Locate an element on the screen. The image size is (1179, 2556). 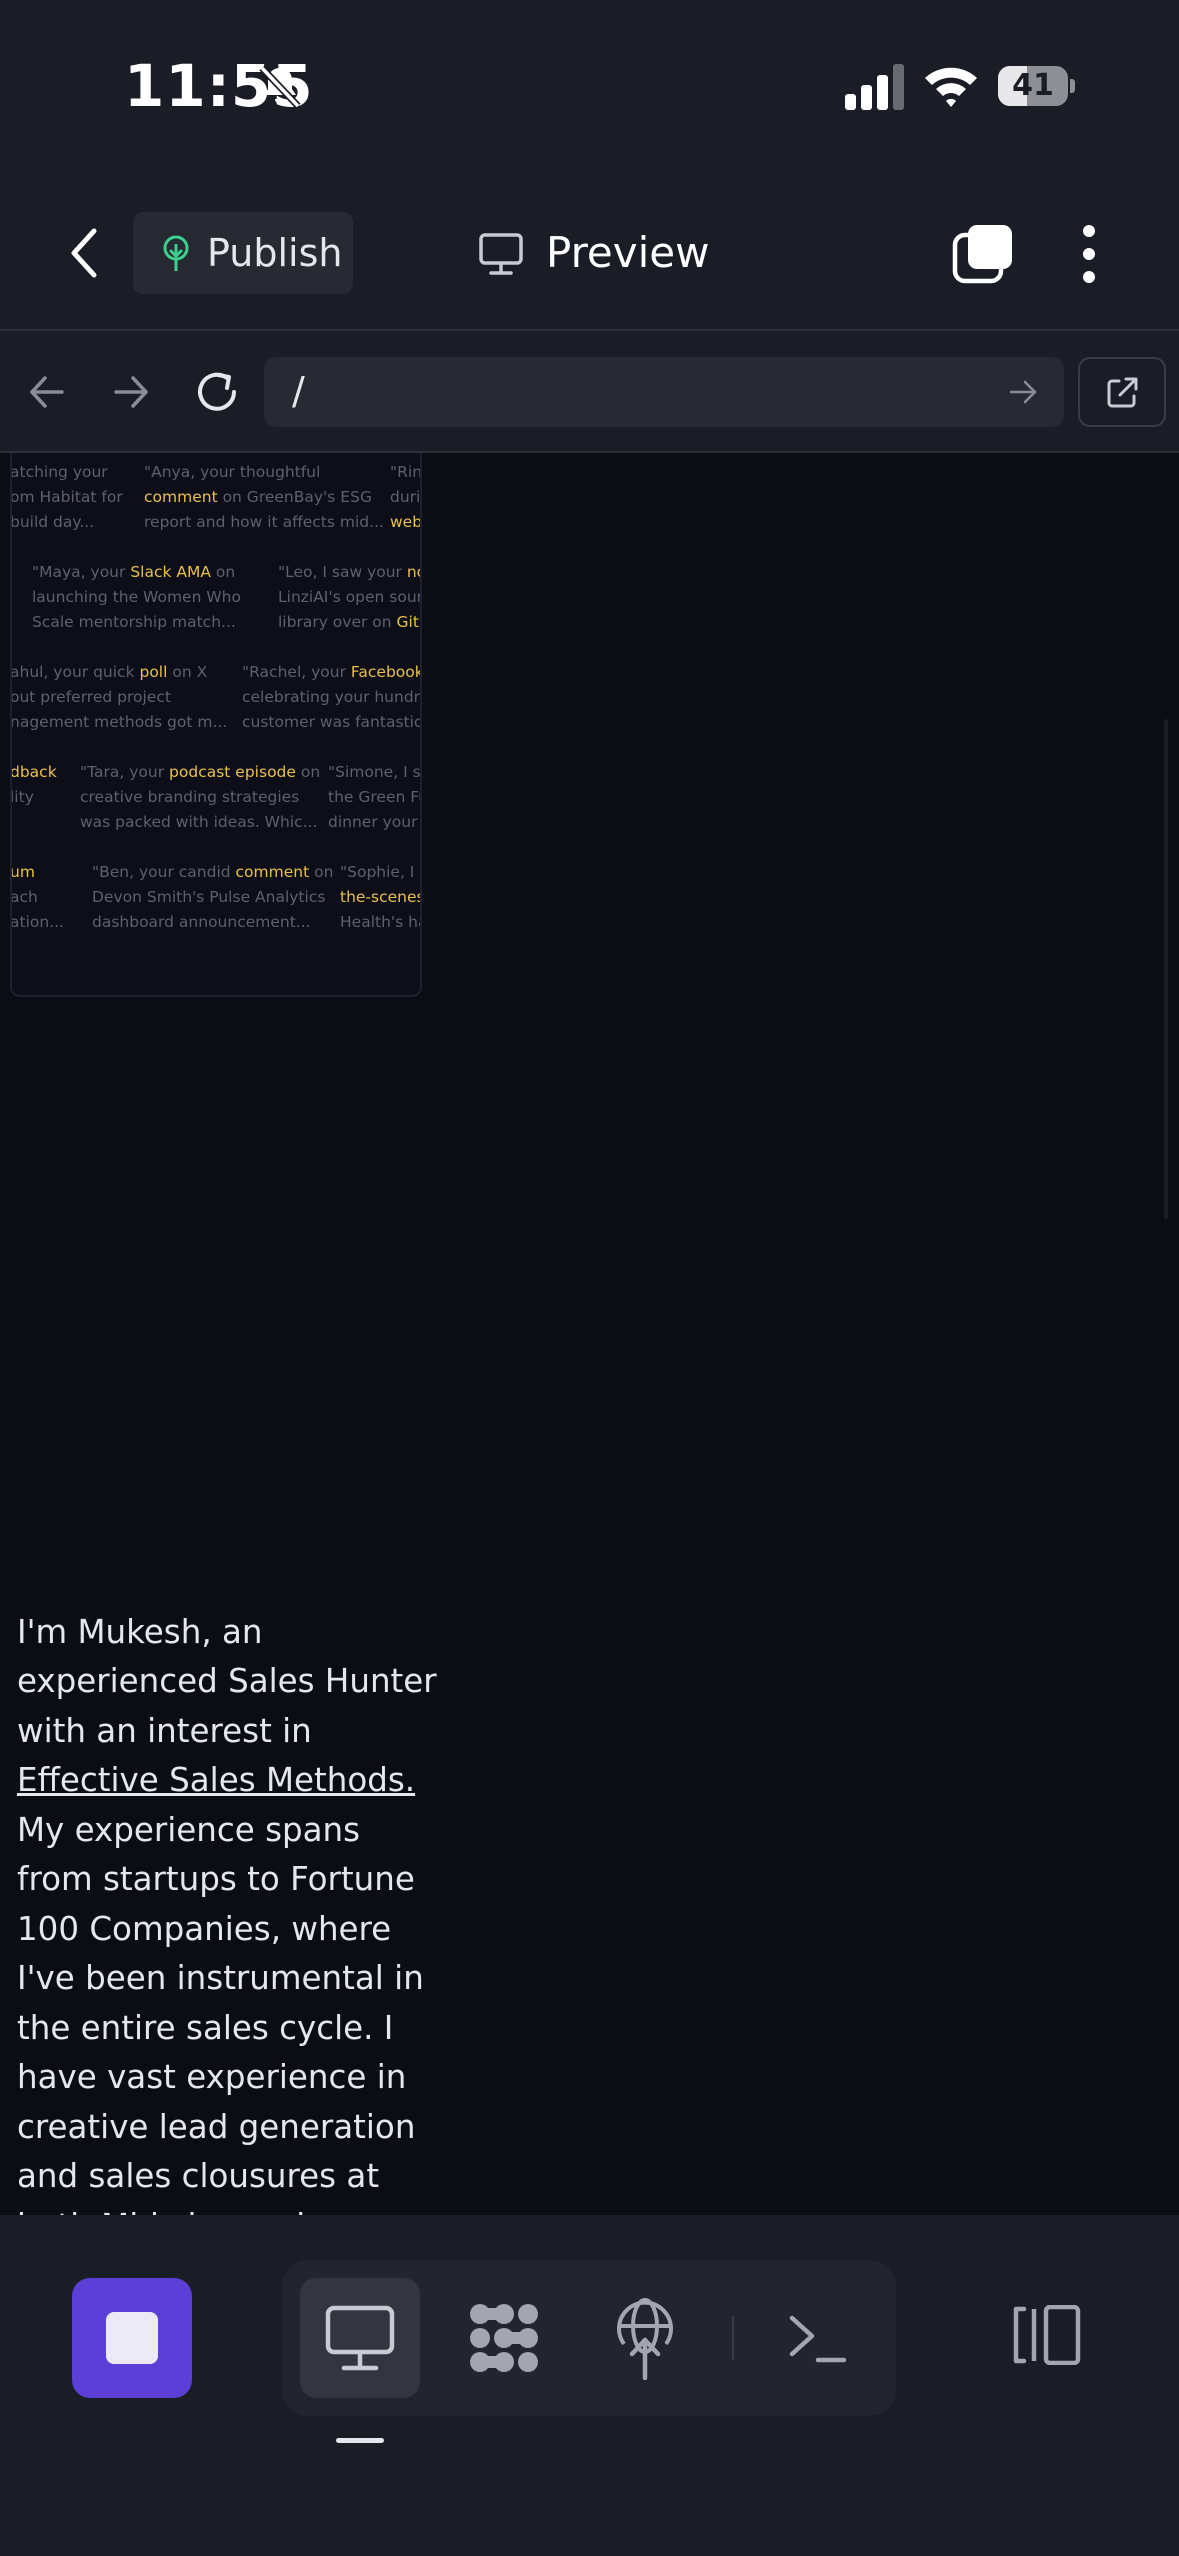
arrow-right-icon is located at coordinates (131, 392).